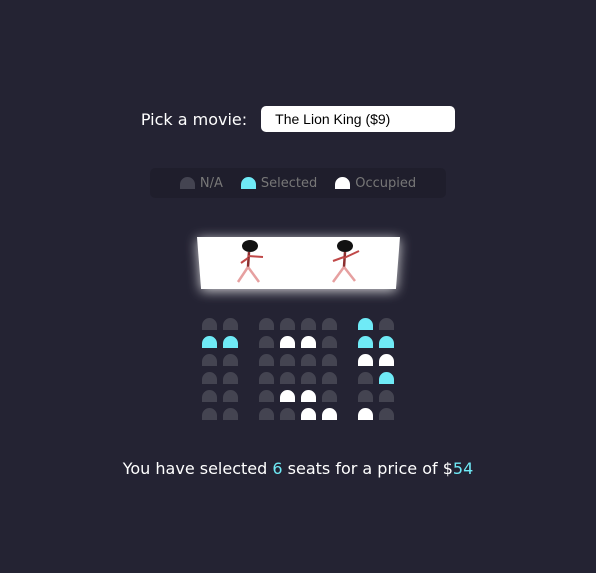  Describe the element at coordinates (463, 468) in the screenshot. I see `total-price: 54` at that location.